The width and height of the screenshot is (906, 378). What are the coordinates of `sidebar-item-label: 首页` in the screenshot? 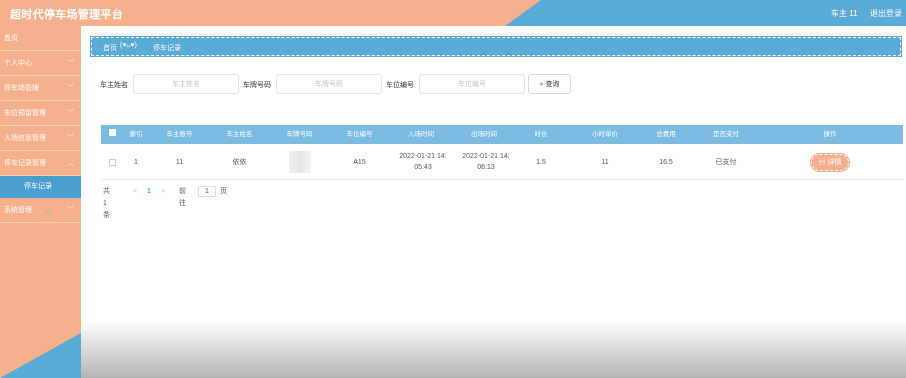 It's located at (11, 38).